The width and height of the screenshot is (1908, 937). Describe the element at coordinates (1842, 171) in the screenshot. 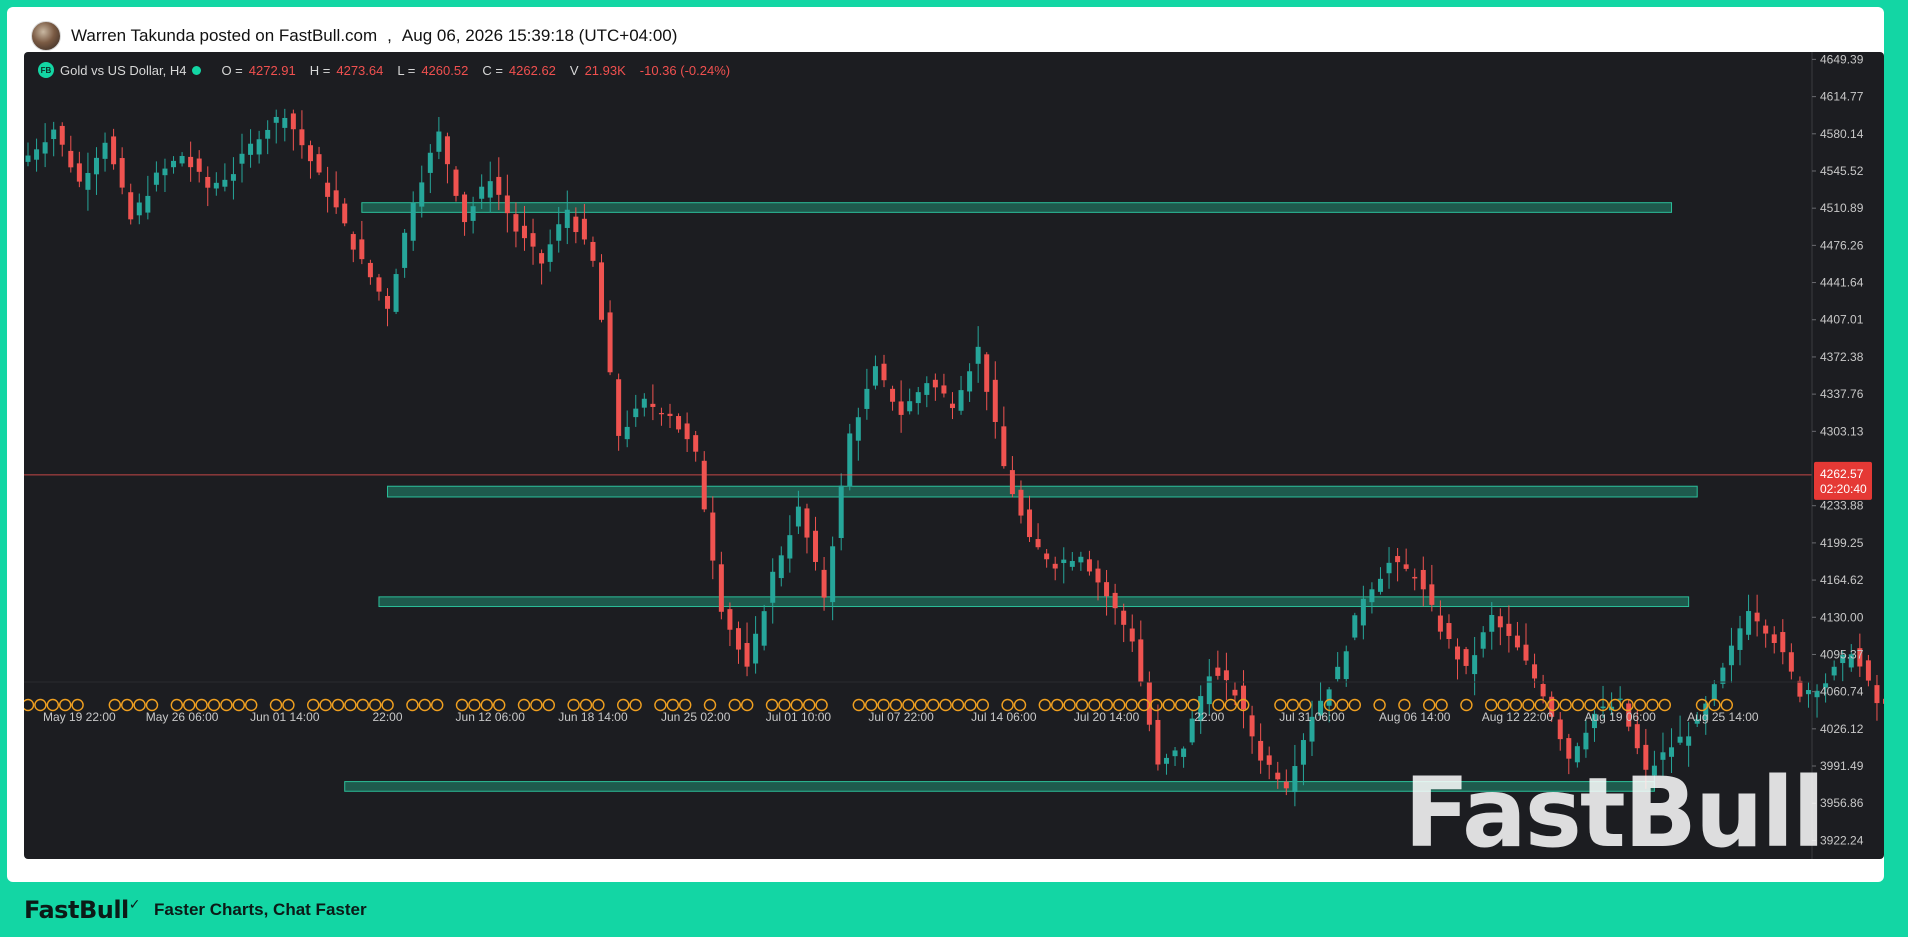

I see `price-tick-label: 4545.52` at that location.